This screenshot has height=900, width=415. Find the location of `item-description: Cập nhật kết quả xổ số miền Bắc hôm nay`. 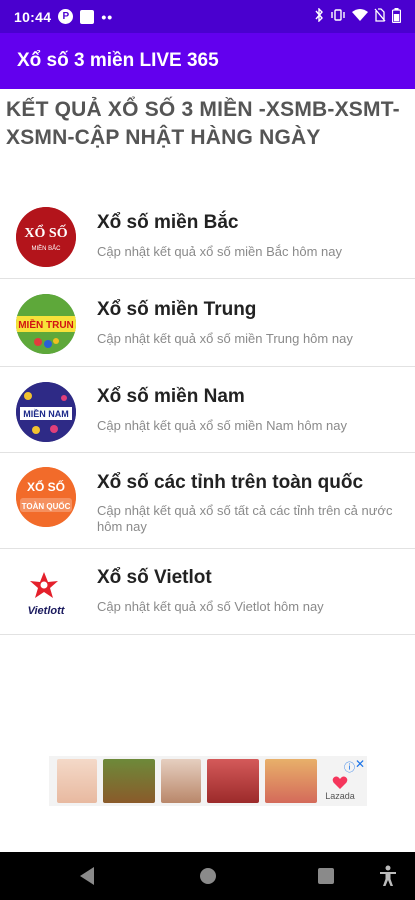

item-description: Cập nhật kết quả xổ số miền Bắc hôm nay is located at coordinates (219, 251).